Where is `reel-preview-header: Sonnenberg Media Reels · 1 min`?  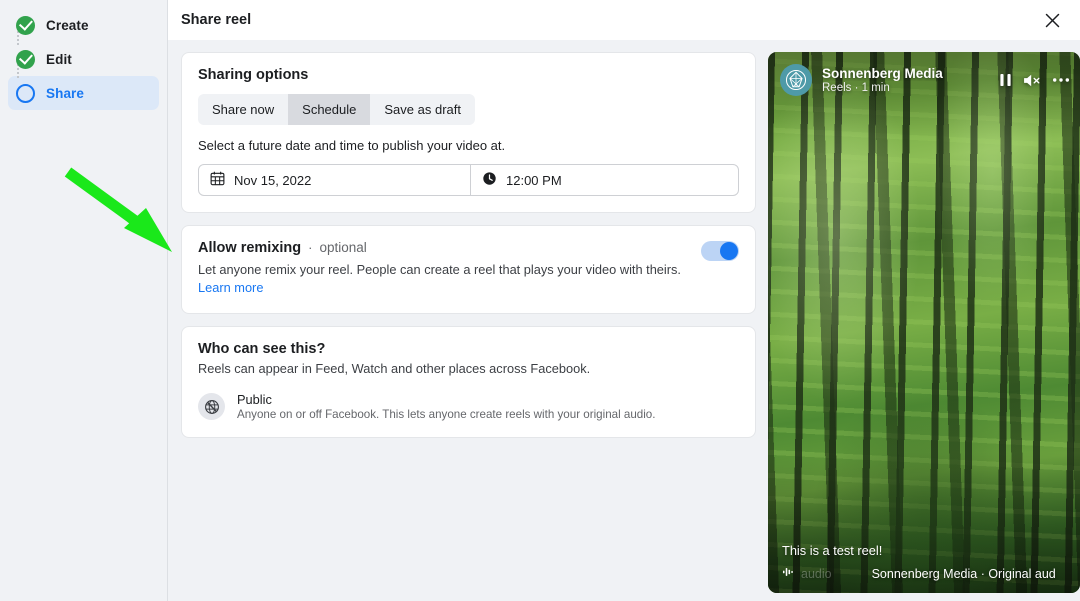
reel-preview-header: Sonnenberg Media Reels · 1 min is located at coordinates (924, 80).